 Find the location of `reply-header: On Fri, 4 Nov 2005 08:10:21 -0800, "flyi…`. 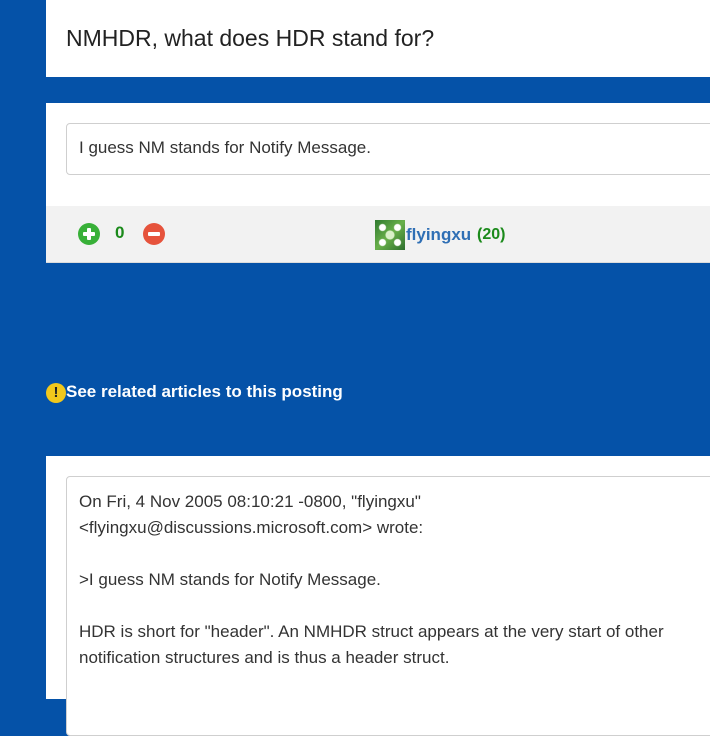

reply-header: On Fri, 4 Nov 2005 08:10:21 -0800, "flyi… is located at coordinates (394, 515).